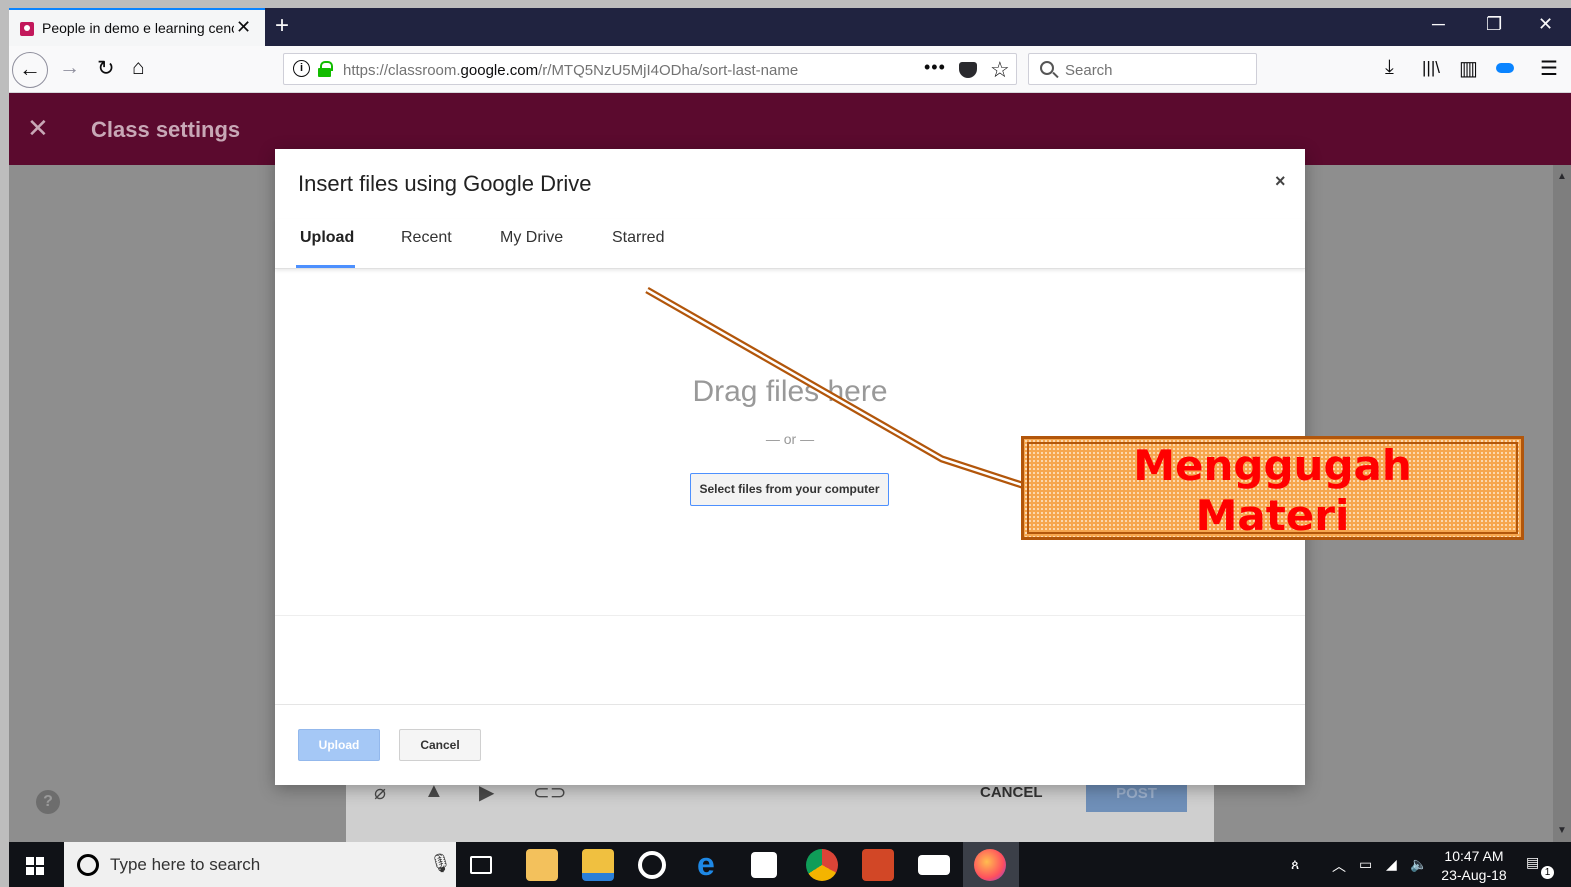  I want to click on notification-badge: 1, so click(1547, 872).